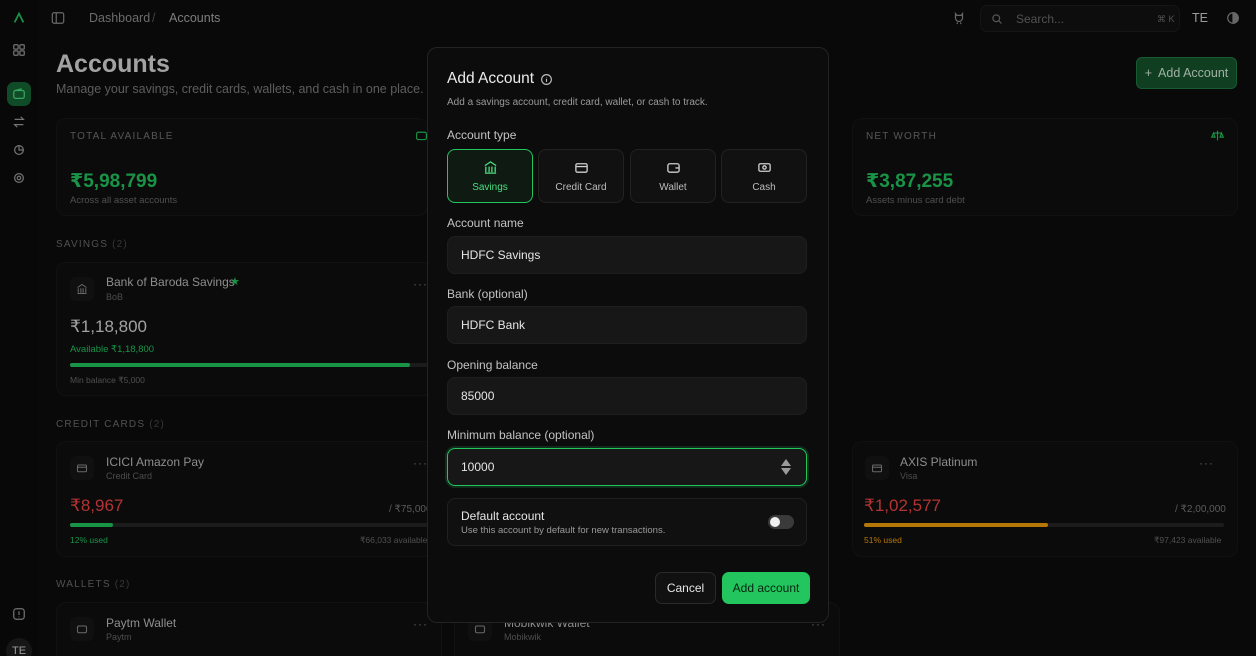  What do you see at coordinates (482, 135) in the screenshot?
I see `account-type-label: Account type` at bounding box center [482, 135].